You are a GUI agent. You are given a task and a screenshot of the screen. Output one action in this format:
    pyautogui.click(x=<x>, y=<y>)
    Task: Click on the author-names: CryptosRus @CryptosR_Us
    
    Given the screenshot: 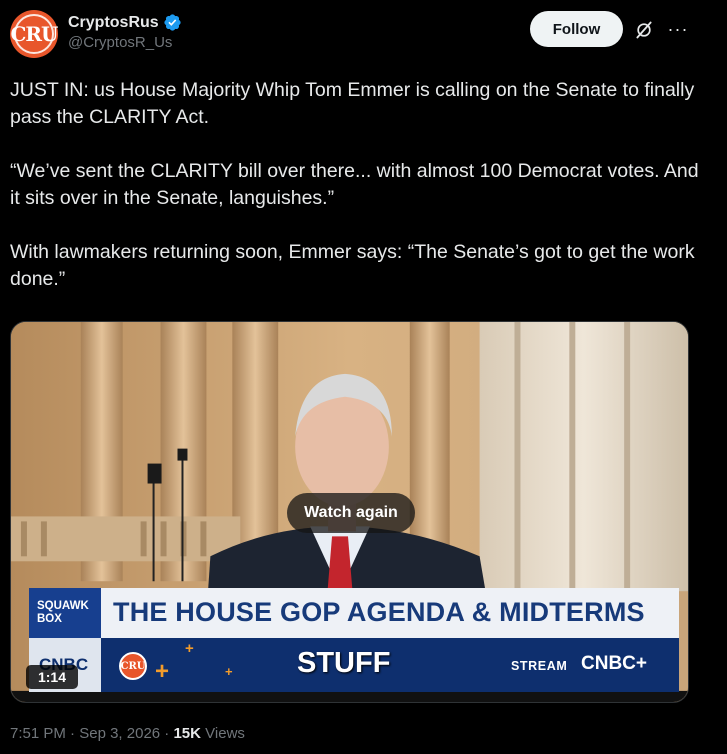 What is the action you would take?
    pyautogui.click(x=125, y=32)
    